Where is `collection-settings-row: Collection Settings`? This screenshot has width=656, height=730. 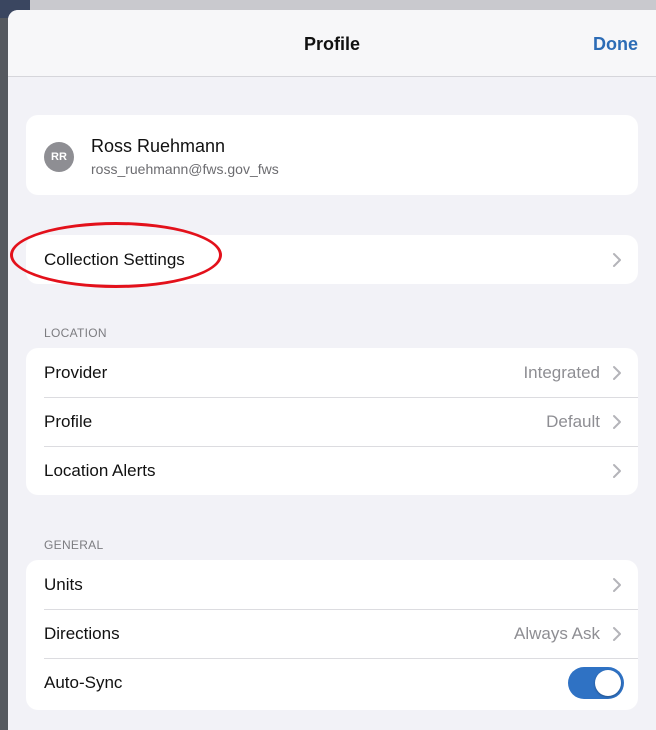 collection-settings-row: Collection Settings is located at coordinates (332, 259).